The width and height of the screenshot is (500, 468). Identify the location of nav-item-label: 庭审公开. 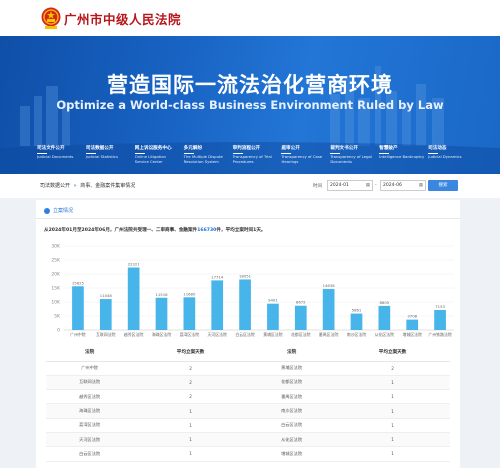
(290, 148).